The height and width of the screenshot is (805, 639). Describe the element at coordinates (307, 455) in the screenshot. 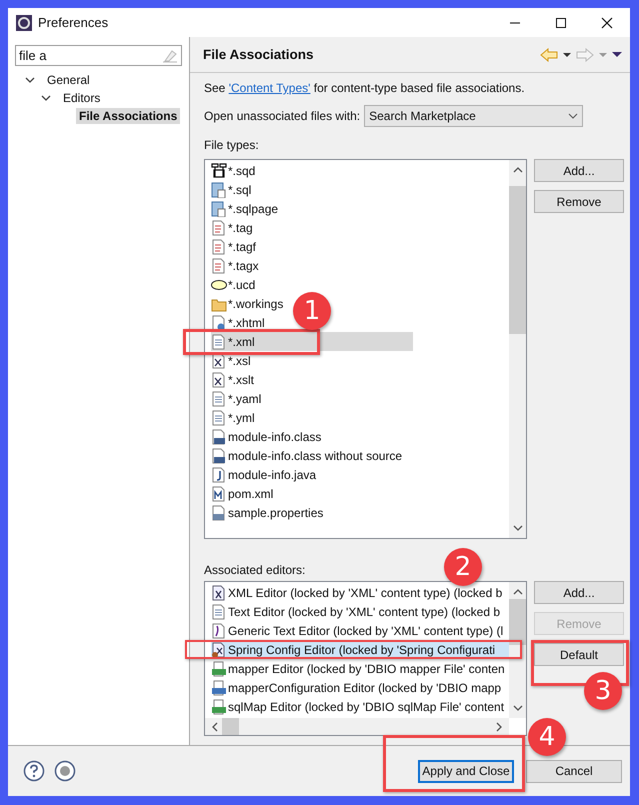

I see `list-item: module-info.class without source` at that location.